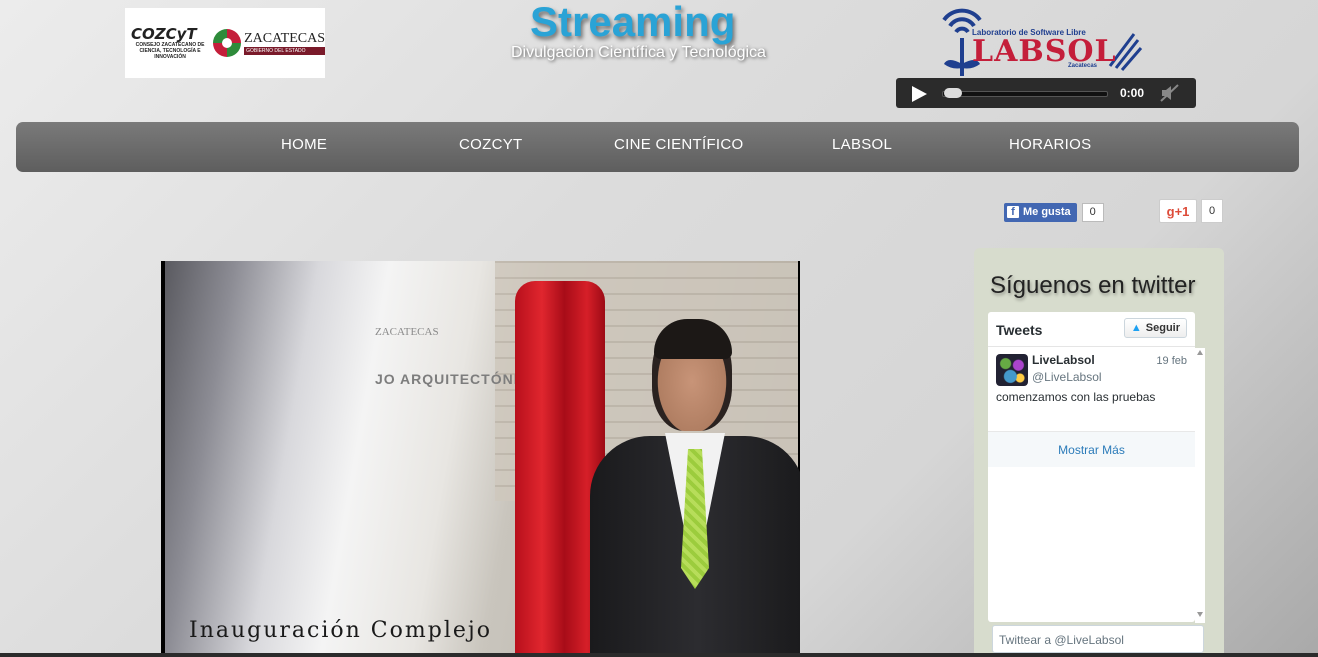 The height and width of the screenshot is (657, 1318). I want to click on video-caption: Inauguración Complejo, so click(340, 630).